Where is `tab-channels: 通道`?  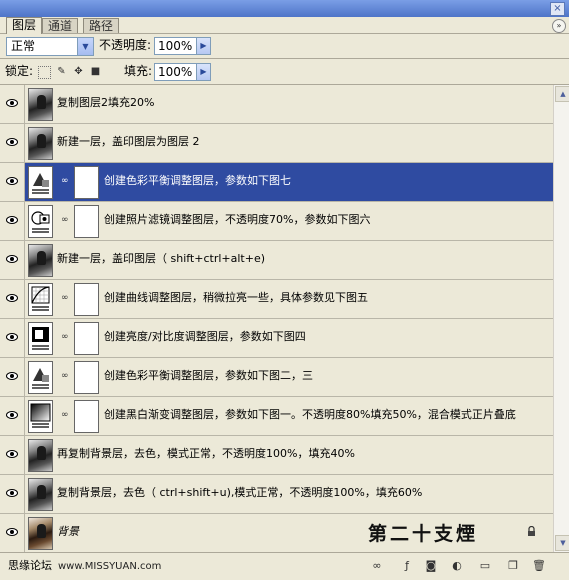
tab-channels: 通道 is located at coordinates (60, 25).